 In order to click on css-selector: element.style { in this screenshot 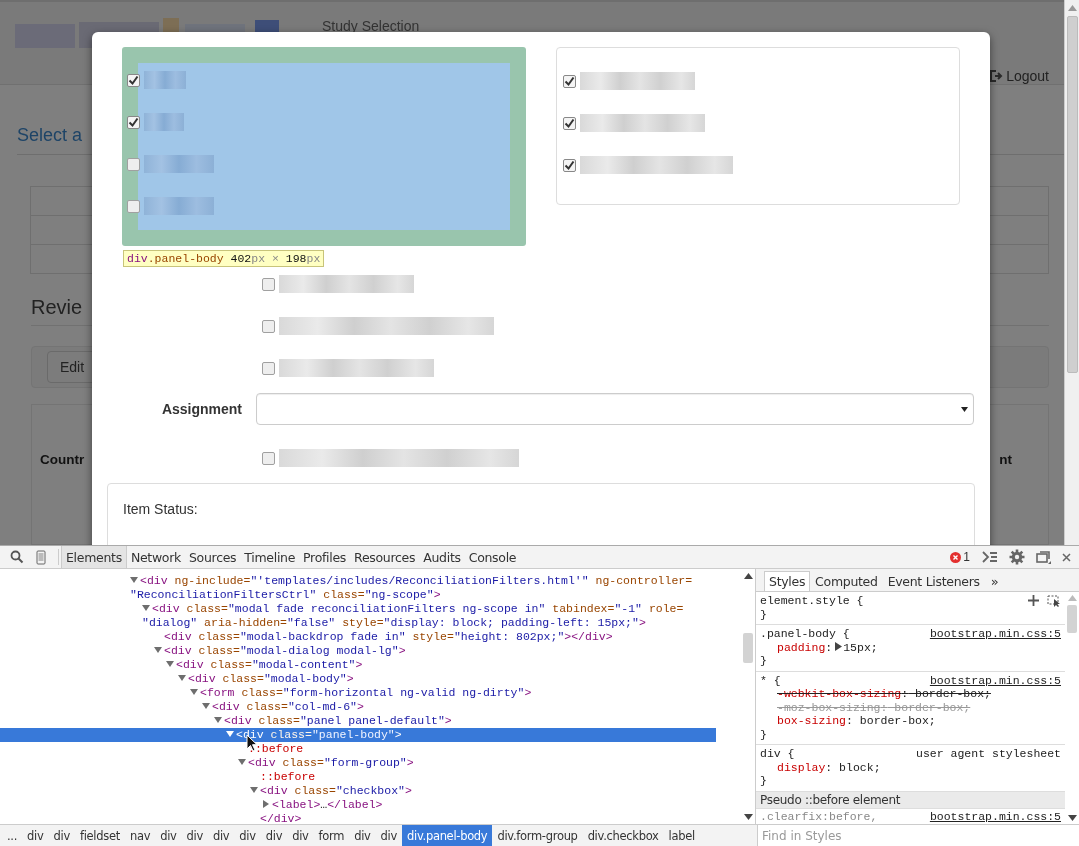, I will do `click(812, 601)`.